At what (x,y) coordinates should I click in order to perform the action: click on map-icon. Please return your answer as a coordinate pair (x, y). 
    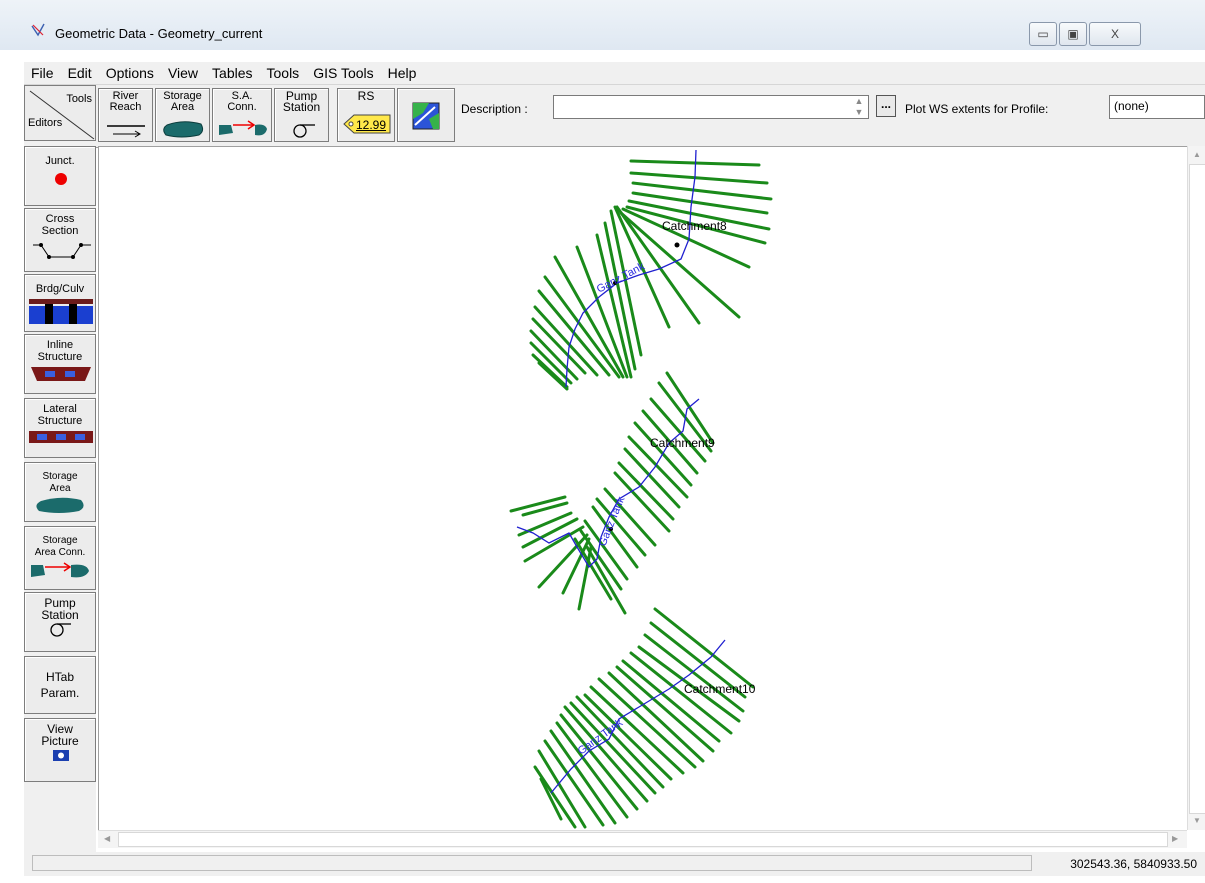
    Looking at the image, I should click on (426, 116).